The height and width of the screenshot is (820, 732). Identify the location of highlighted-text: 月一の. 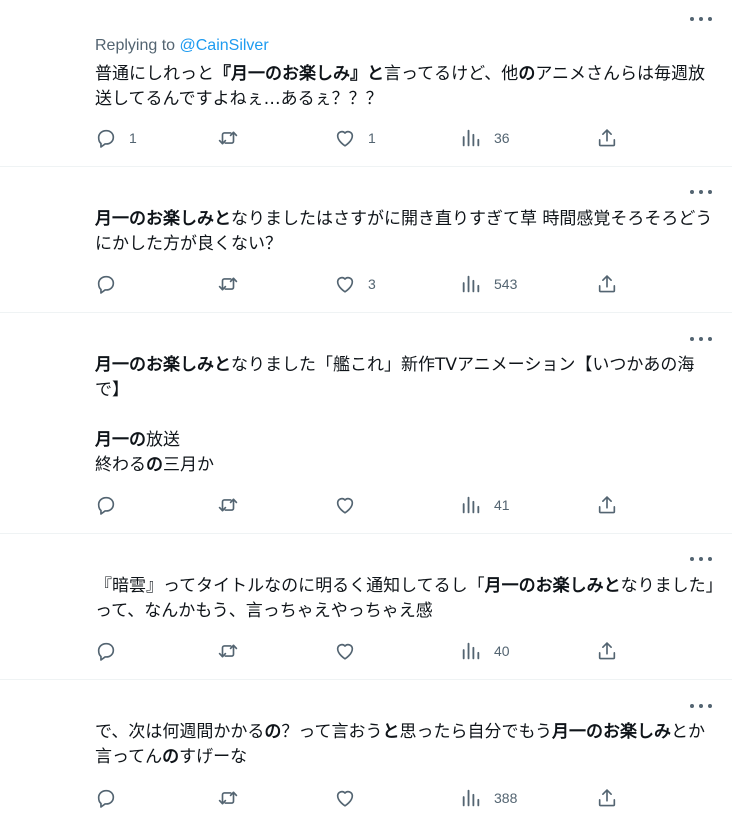
(120, 440).